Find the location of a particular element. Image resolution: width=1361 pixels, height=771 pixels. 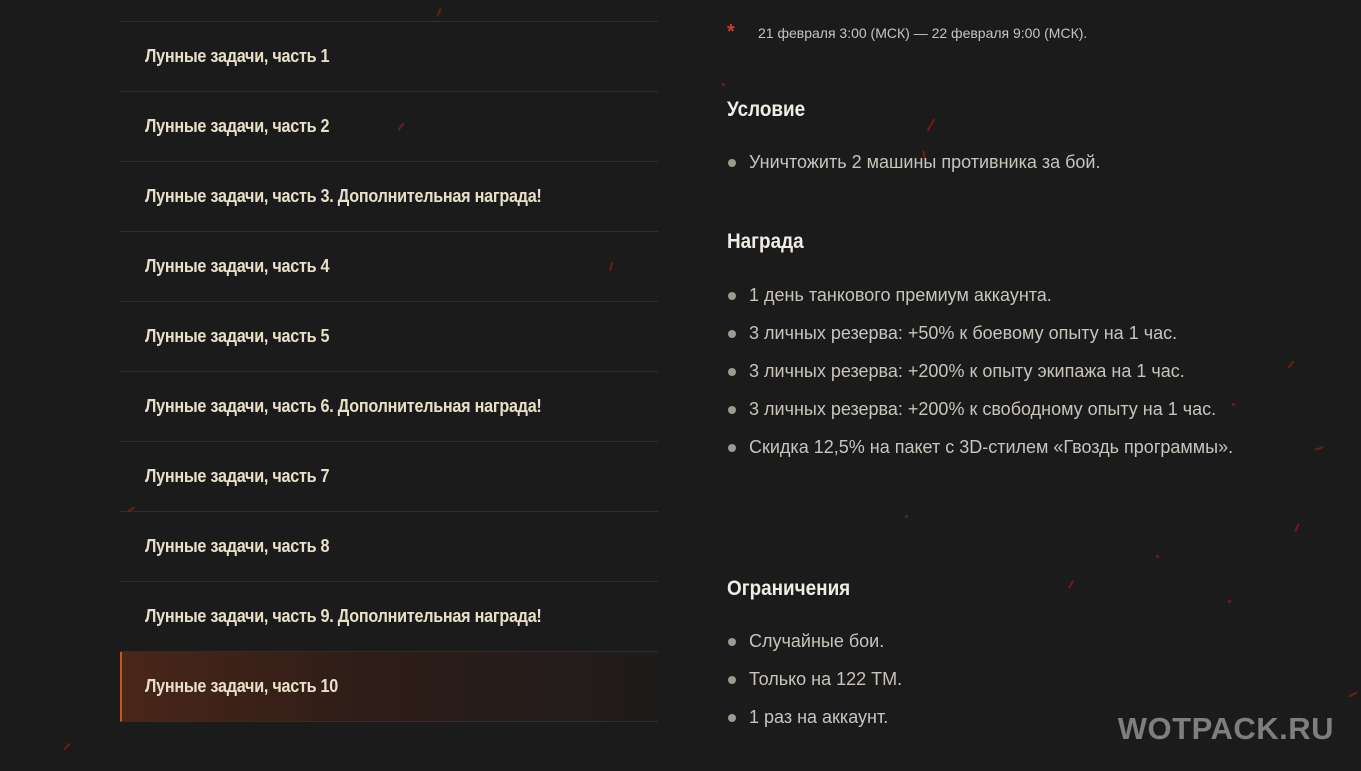

task-item-1: Лунные задачи, часть 1 is located at coordinates (389, 57).